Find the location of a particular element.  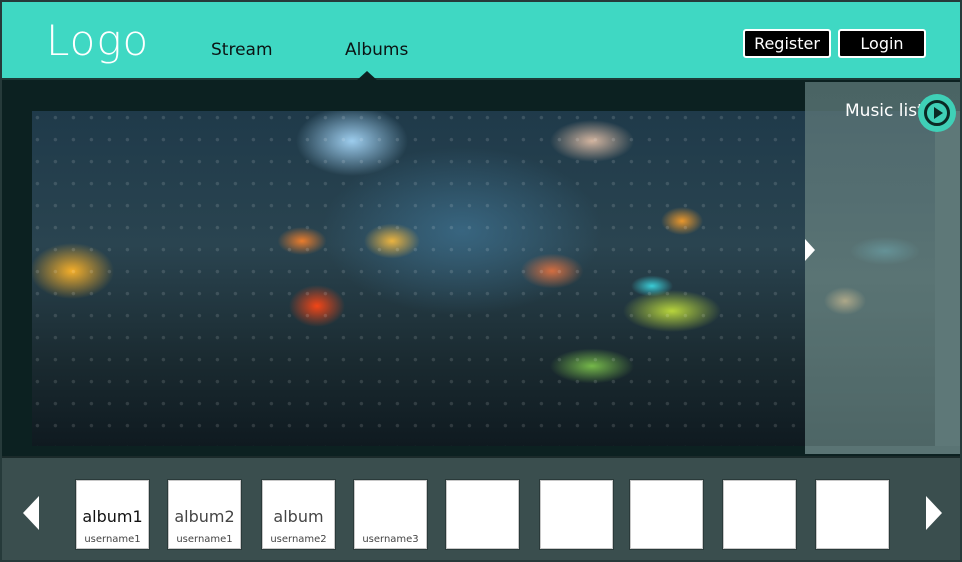

album-tile: album1 username1 is located at coordinates (112, 514).